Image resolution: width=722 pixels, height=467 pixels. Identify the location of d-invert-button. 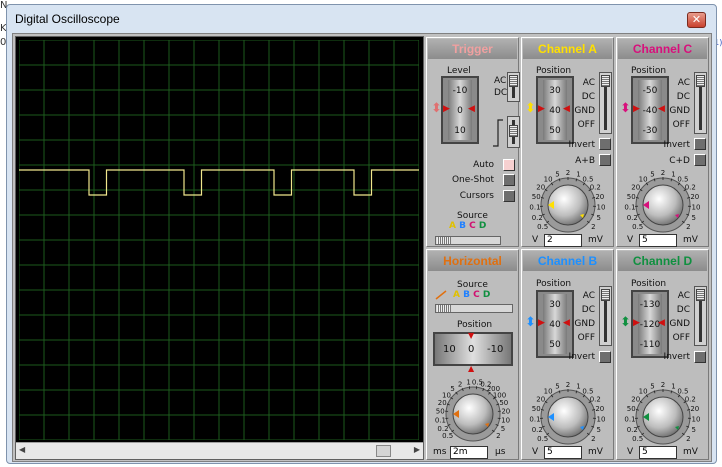
(700, 357).